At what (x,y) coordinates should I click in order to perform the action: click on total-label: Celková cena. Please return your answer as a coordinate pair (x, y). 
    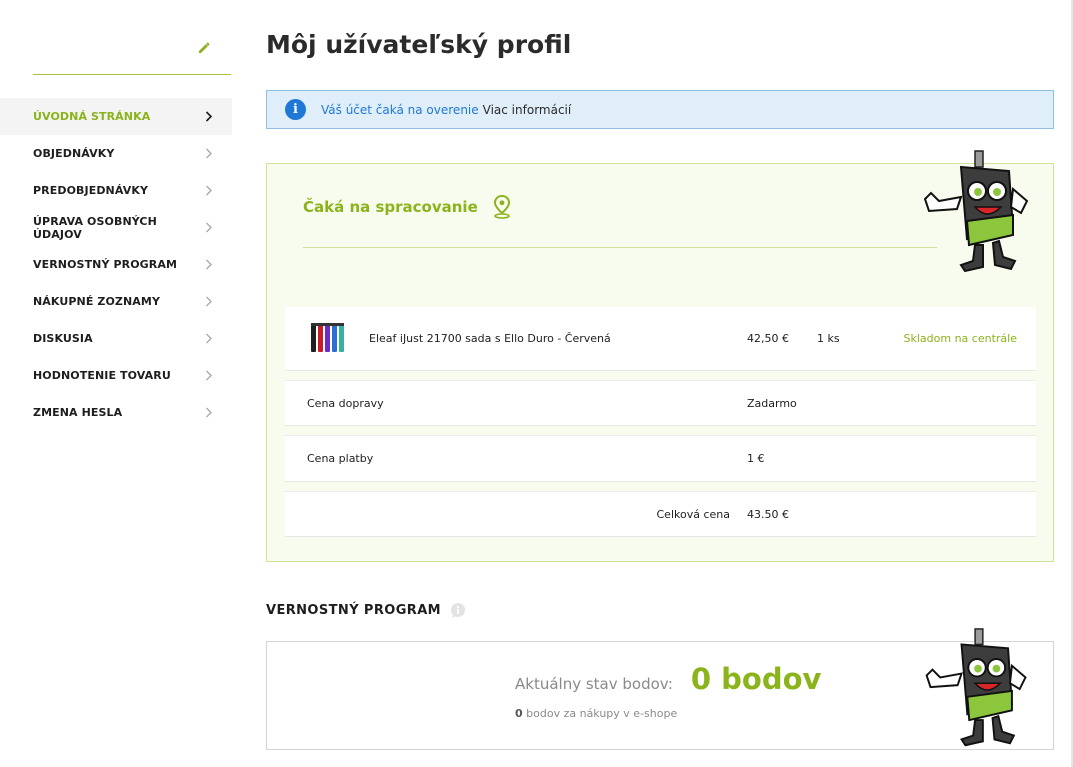
    Looking at the image, I should click on (693, 514).